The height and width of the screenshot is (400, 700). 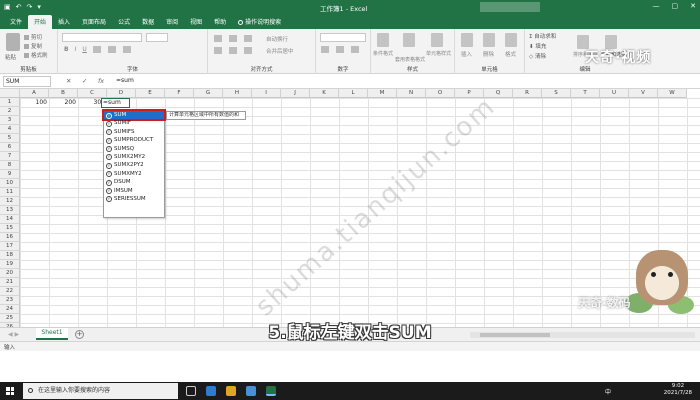 I want to click on row-header: 2, so click(x=10, y=111).